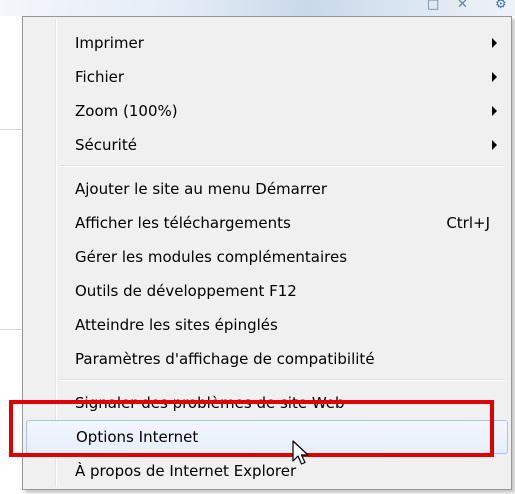 The width and height of the screenshot is (515, 494). What do you see at coordinates (225, 359) in the screenshot?
I see `menu-item-label: Paramètres d'affichage de compatibilité` at bounding box center [225, 359].